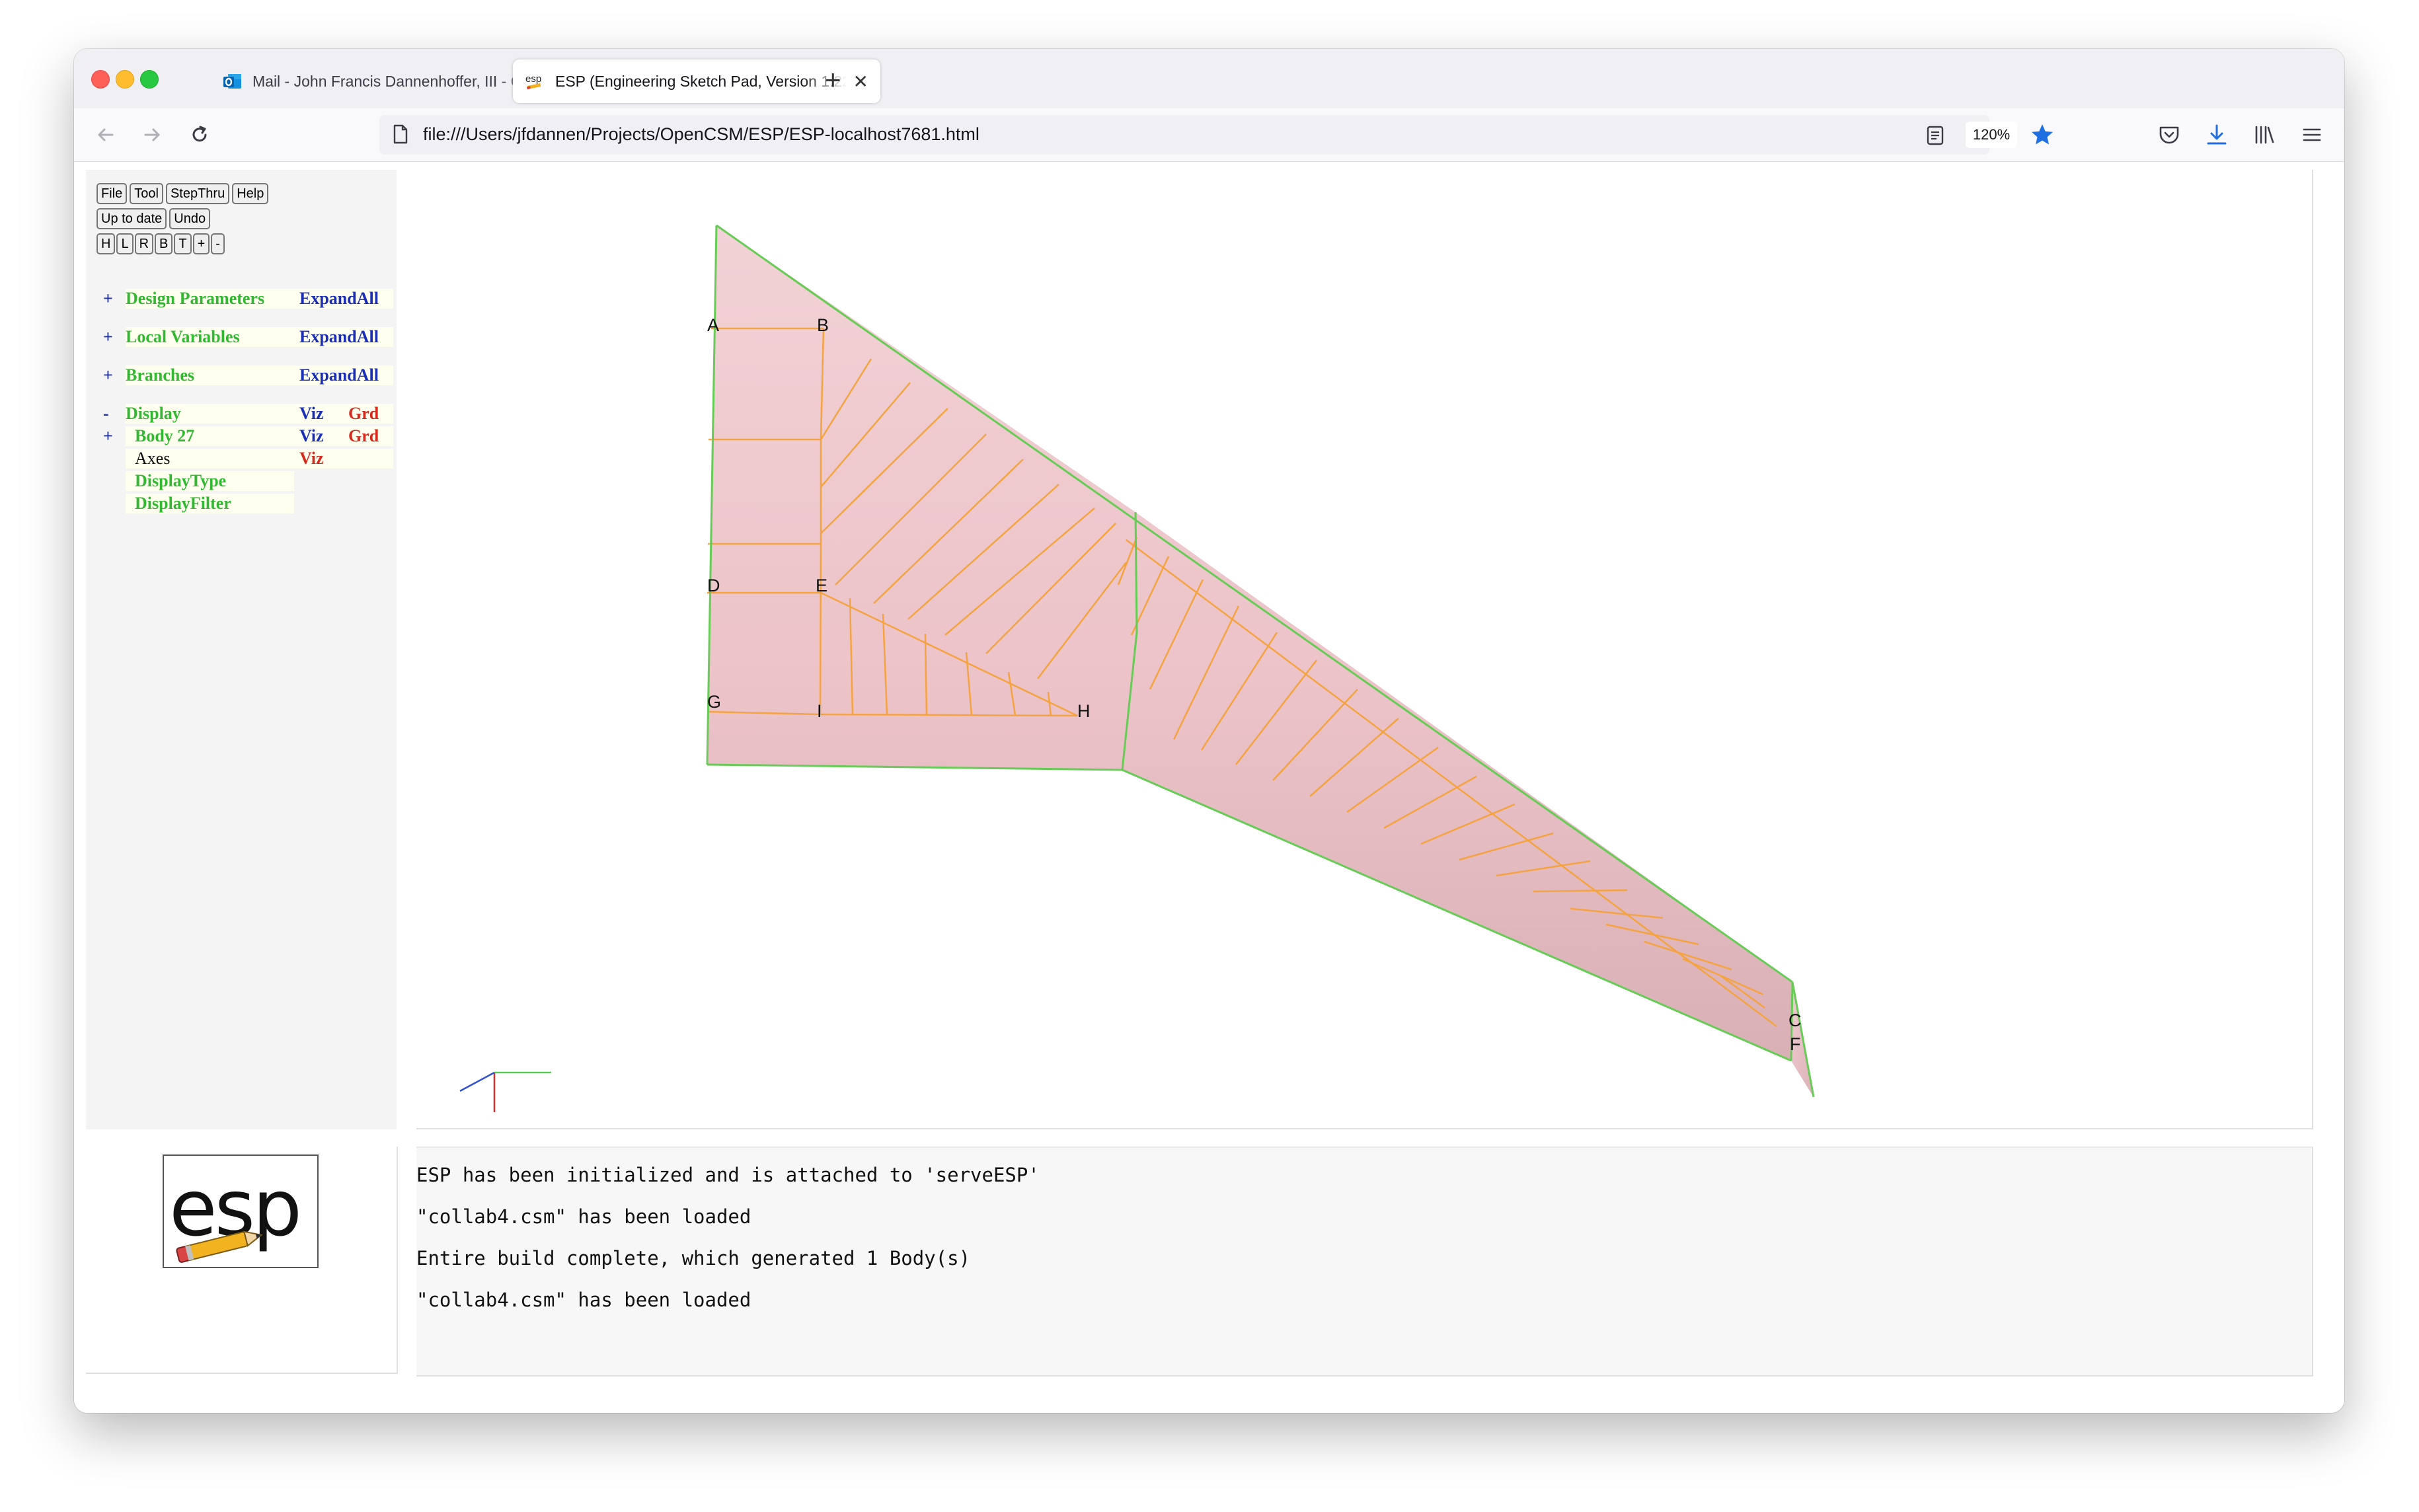 The height and width of the screenshot is (1512, 2419). What do you see at coordinates (2217, 135) in the screenshot?
I see `downloads-icon` at bounding box center [2217, 135].